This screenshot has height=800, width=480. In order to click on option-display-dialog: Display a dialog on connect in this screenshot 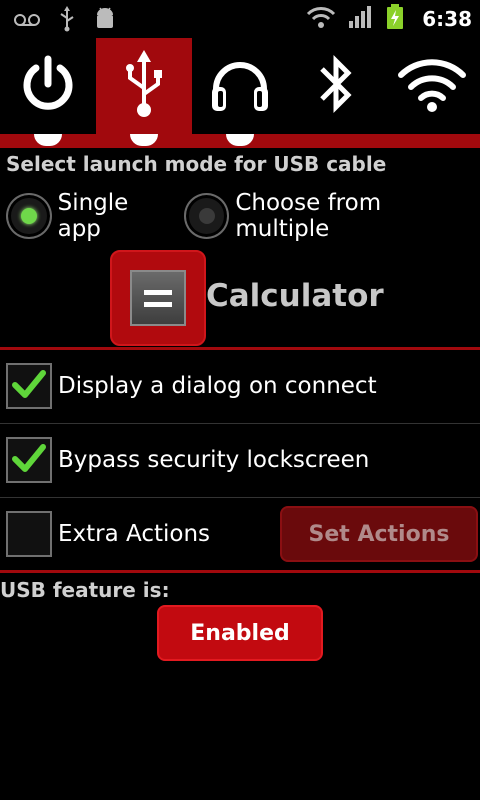, I will do `click(191, 386)`.